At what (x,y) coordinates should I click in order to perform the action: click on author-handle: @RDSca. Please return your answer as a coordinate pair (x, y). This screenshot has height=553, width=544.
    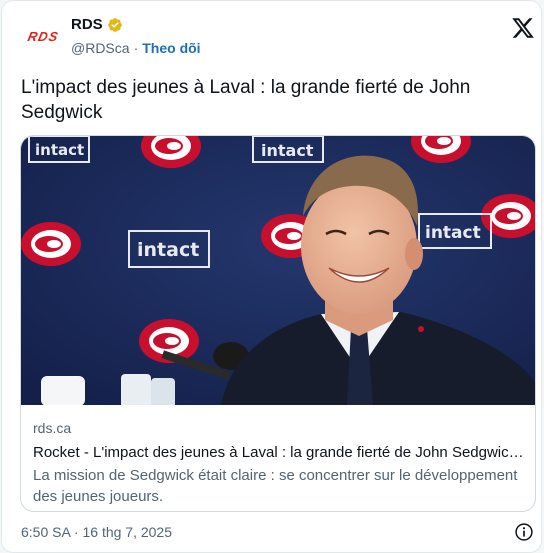
    Looking at the image, I should click on (100, 48).